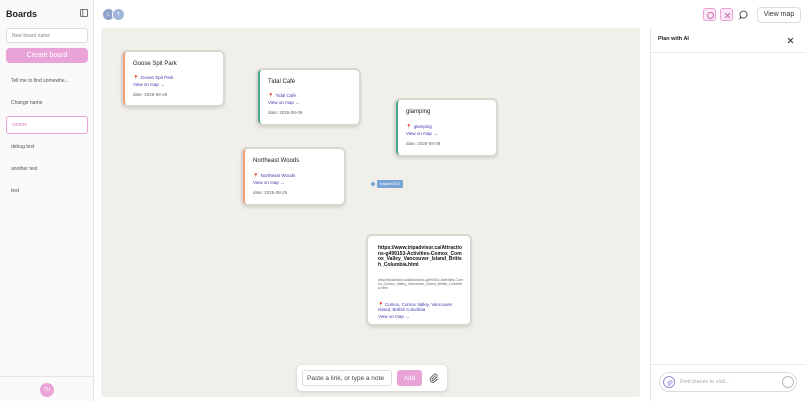 This screenshot has width=806, height=401. Describe the element at coordinates (788, 382) in the screenshot. I see `send-icon` at that location.